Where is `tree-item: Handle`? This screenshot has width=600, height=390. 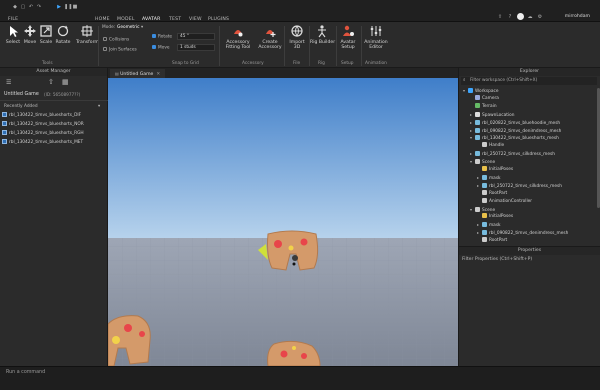 tree-item: Handle is located at coordinates (490, 145).